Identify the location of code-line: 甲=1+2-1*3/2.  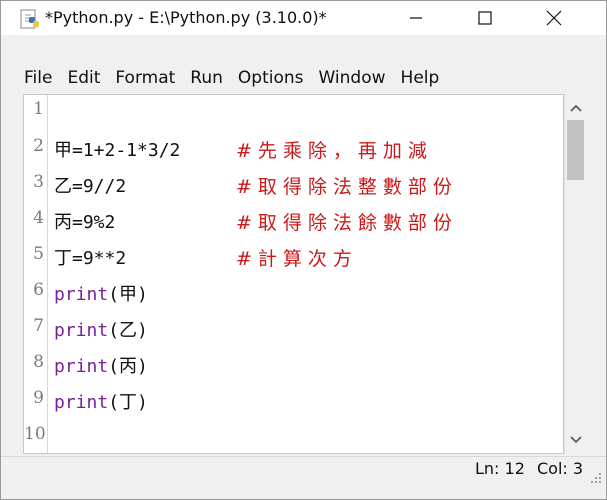
(117, 150).